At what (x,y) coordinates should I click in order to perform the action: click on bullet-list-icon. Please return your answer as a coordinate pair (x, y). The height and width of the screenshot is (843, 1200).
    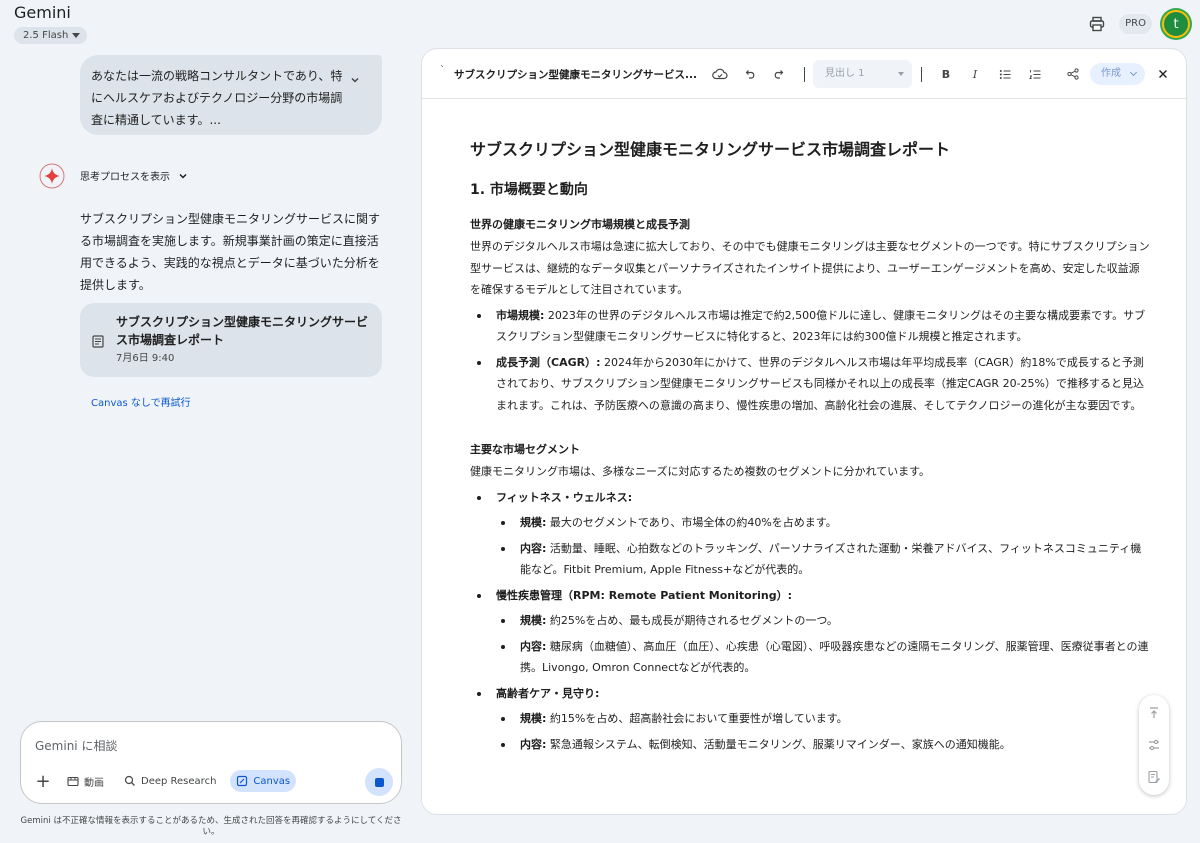
    Looking at the image, I should click on (1005, 74).